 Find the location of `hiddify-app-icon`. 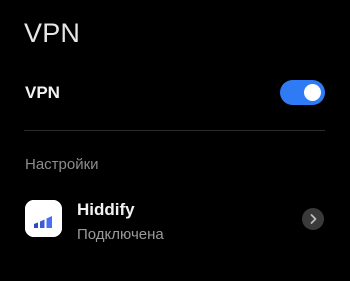

hiddify-app-icon is located at coordinates (43, 218).